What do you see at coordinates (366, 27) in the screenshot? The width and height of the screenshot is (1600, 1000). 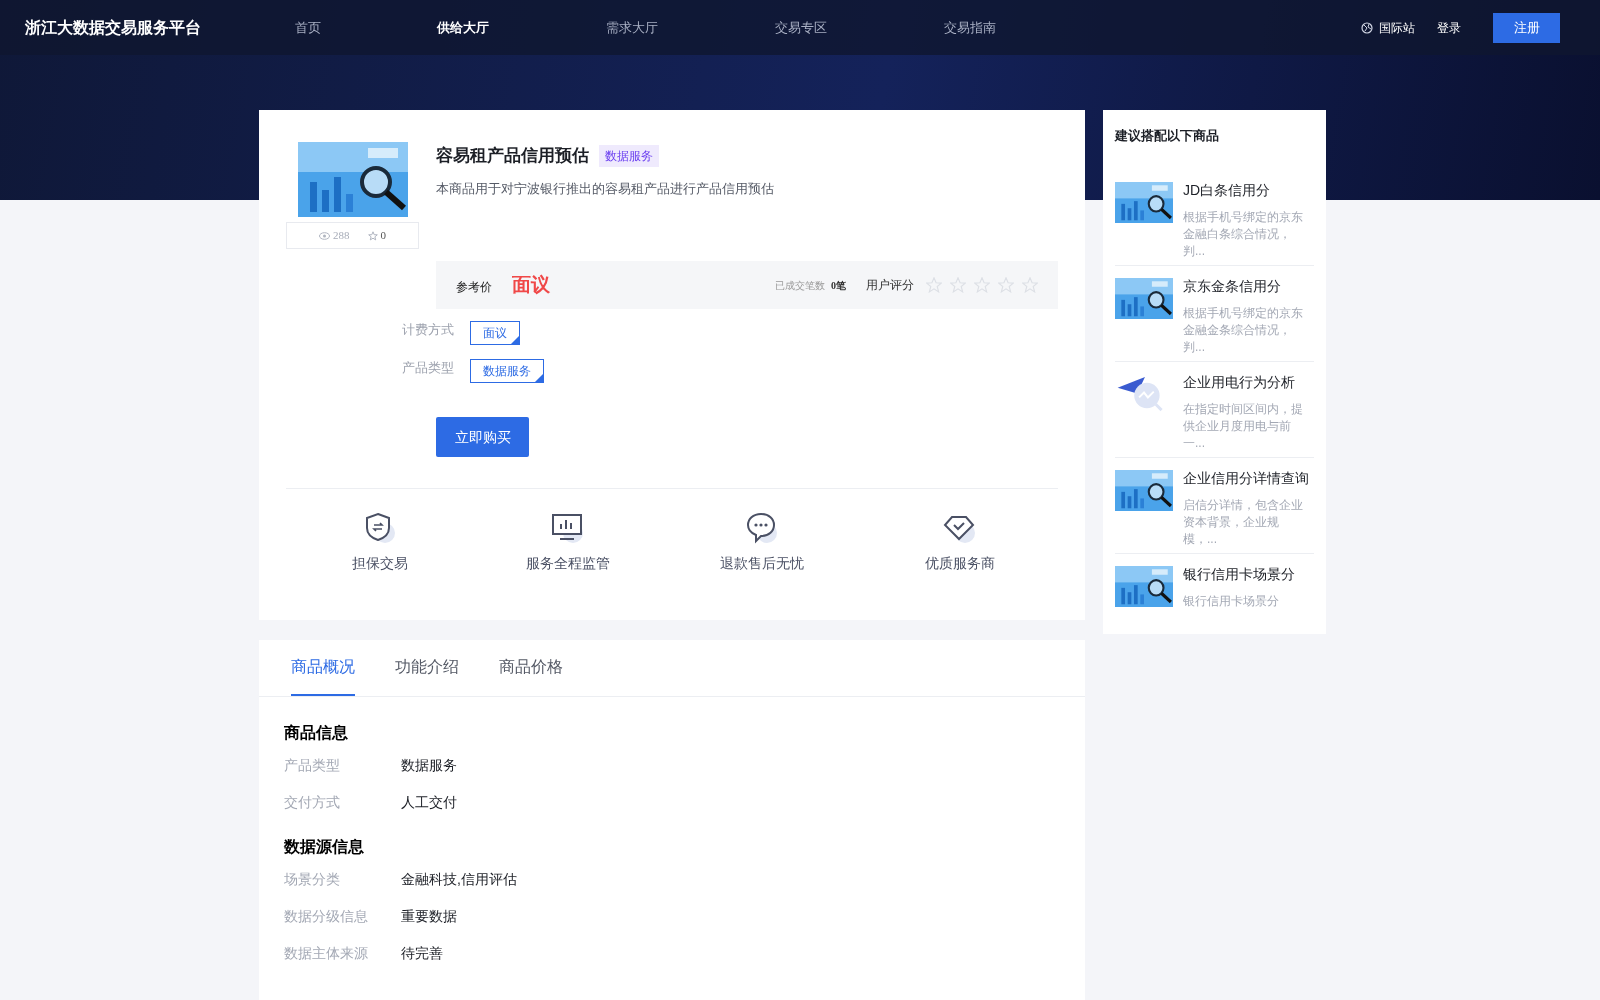 I see `nav-link: 首页` at bounding box center [366, 27].